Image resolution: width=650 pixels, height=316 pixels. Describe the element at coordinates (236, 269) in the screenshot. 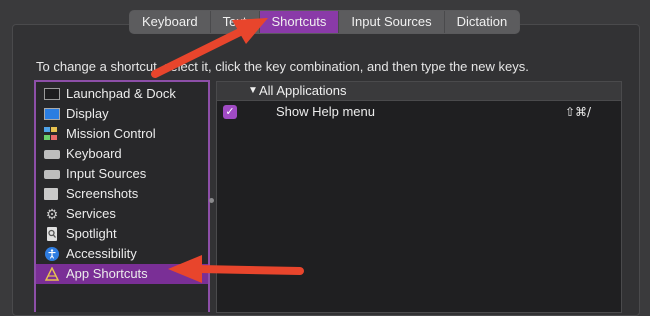

I see `arrow-to-app-shortcuts` at that location.